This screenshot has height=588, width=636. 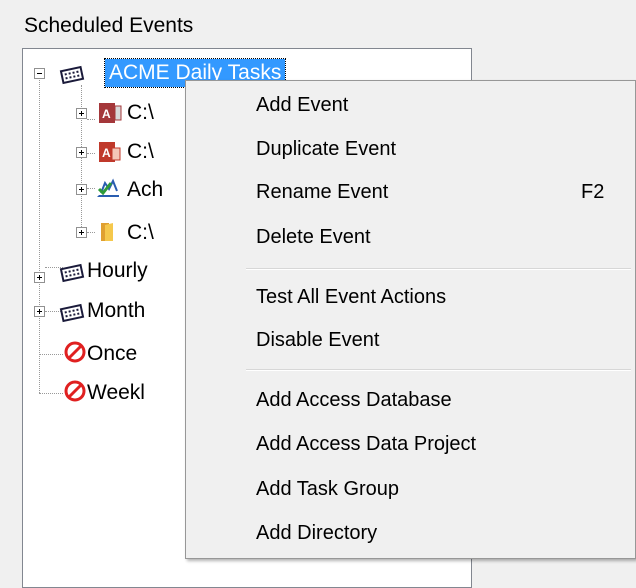 What do you see at coordinates (366, 444) in the screenshot?
I see `menu-item-label: Add Access Data Project` at bounding box center [366, 444].